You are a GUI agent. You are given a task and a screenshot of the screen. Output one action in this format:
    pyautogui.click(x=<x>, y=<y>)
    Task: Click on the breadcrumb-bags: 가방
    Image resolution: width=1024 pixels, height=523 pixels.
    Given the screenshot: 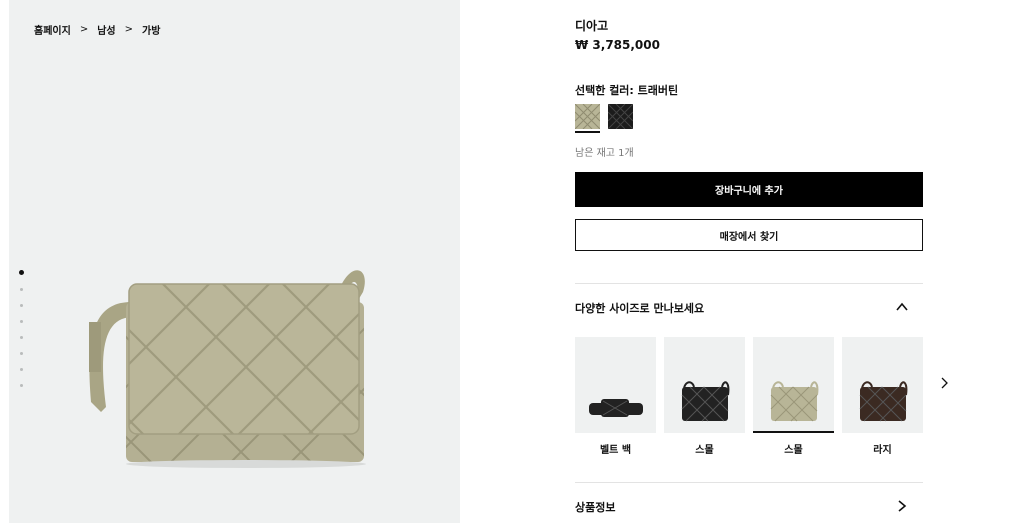 What is the action you would take?
    pyautogui.click(x=151, y=29)
    